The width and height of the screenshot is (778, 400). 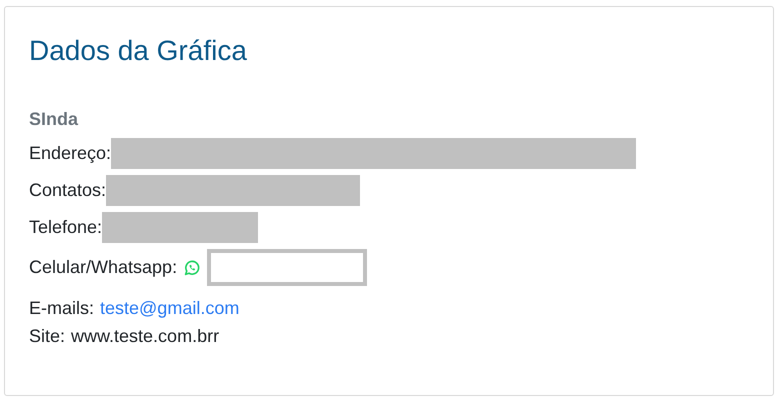 What do you see at coordinates (65, 227) in the screenshot?
I see `field-label: Telefone:` at bounding box center [65, 227].